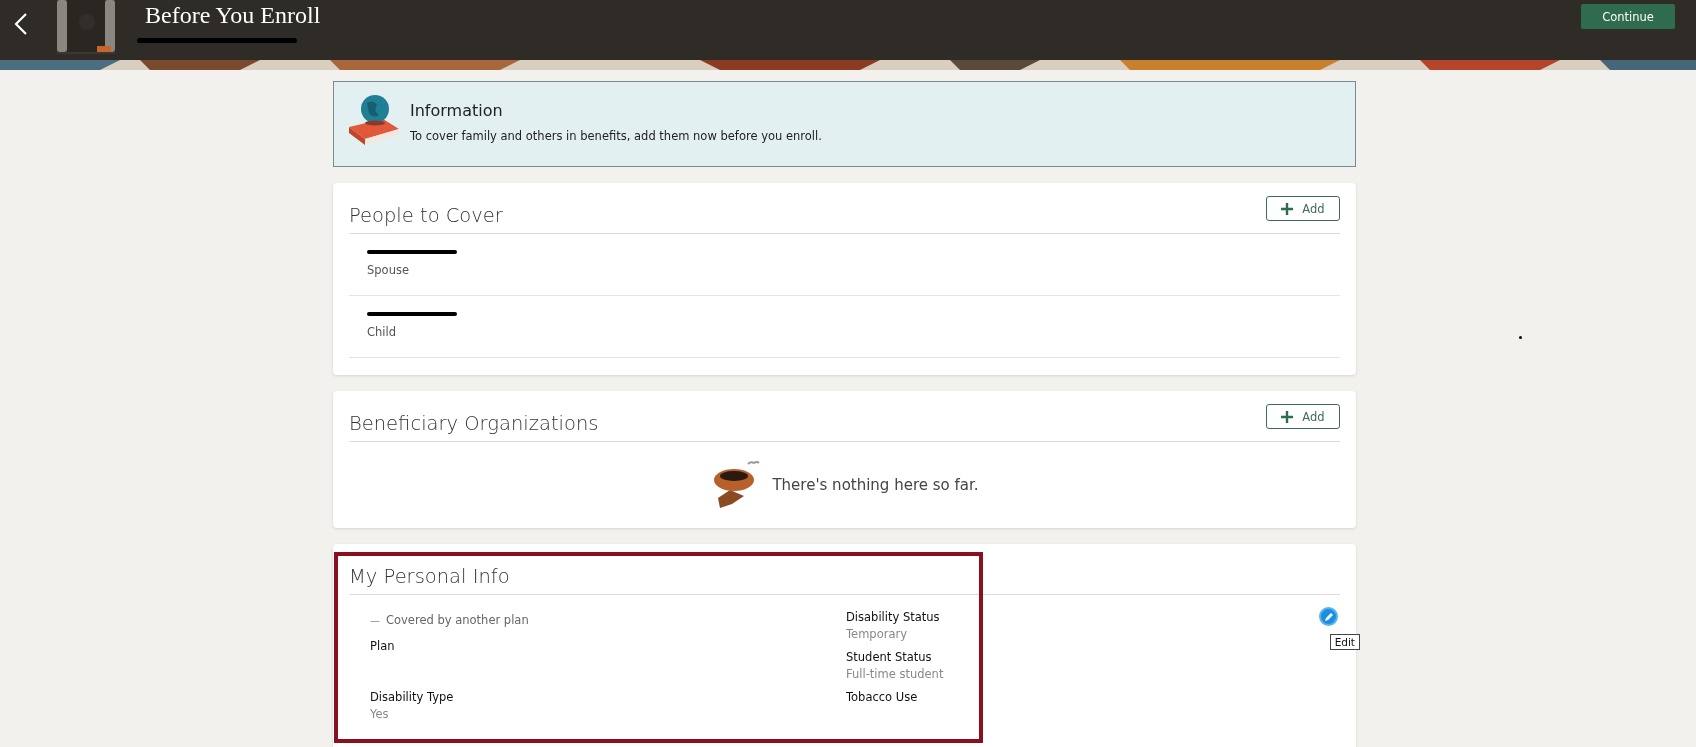  Describe the element at coordinates (429, 576) in the screenshot. I see `section-title: My Personal Info` at that location.